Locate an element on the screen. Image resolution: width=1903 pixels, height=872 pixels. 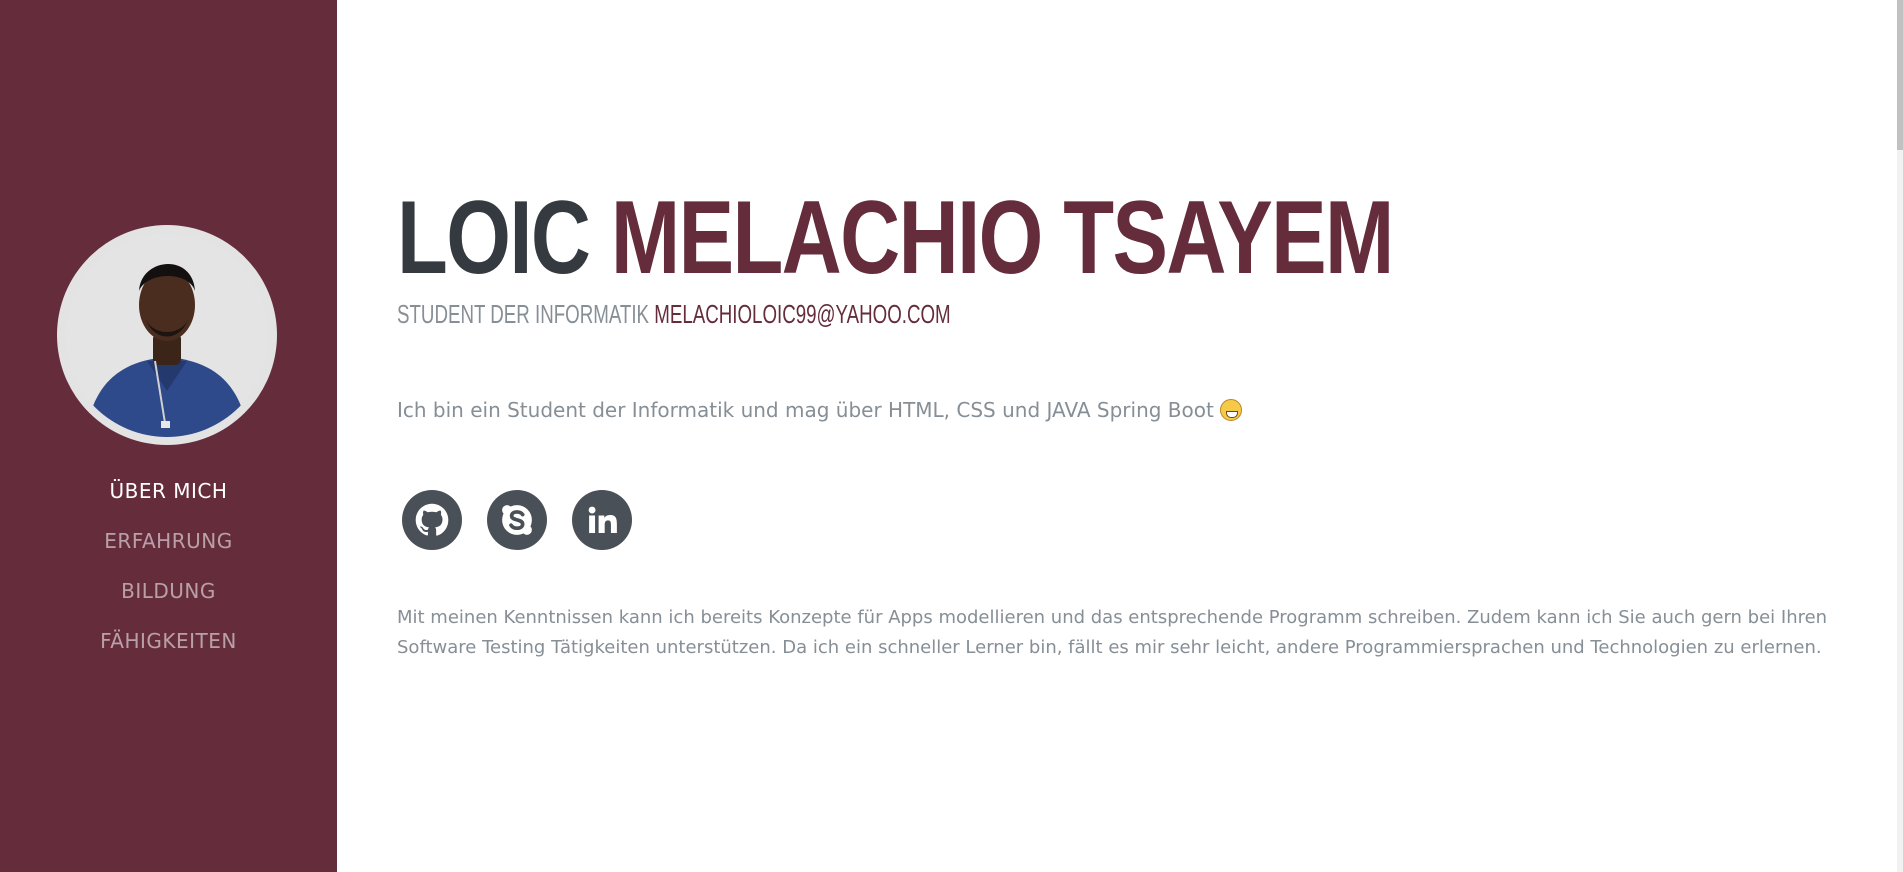
github-button is located at coordinates (432, 520).